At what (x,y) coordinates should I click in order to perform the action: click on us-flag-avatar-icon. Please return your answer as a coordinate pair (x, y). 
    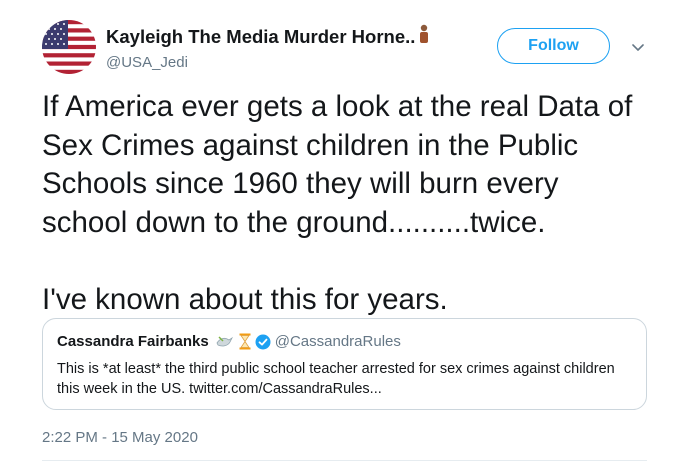
    Looking at the image, I should click on (69, 47).